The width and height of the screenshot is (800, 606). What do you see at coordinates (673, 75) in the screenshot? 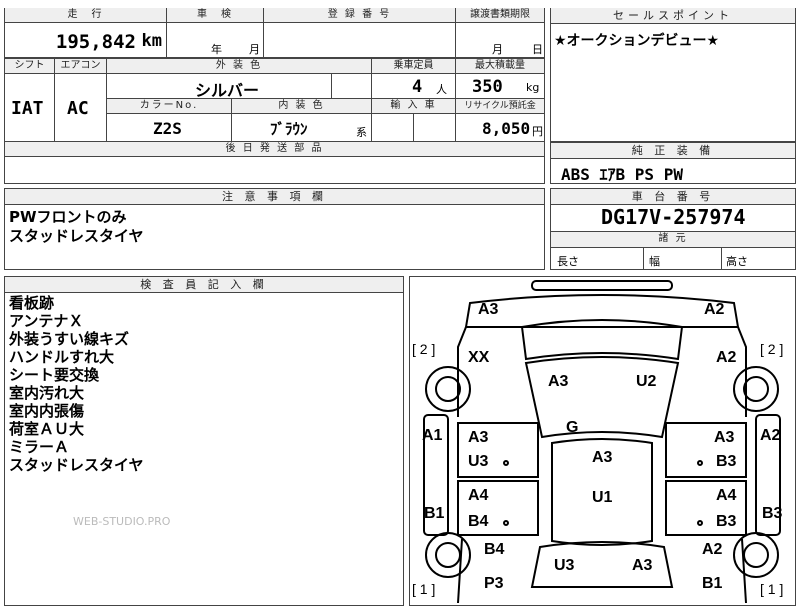
I see `sales-point-box: セールスポイント ★オークションデビュー★` at bounding box center [673, 75].